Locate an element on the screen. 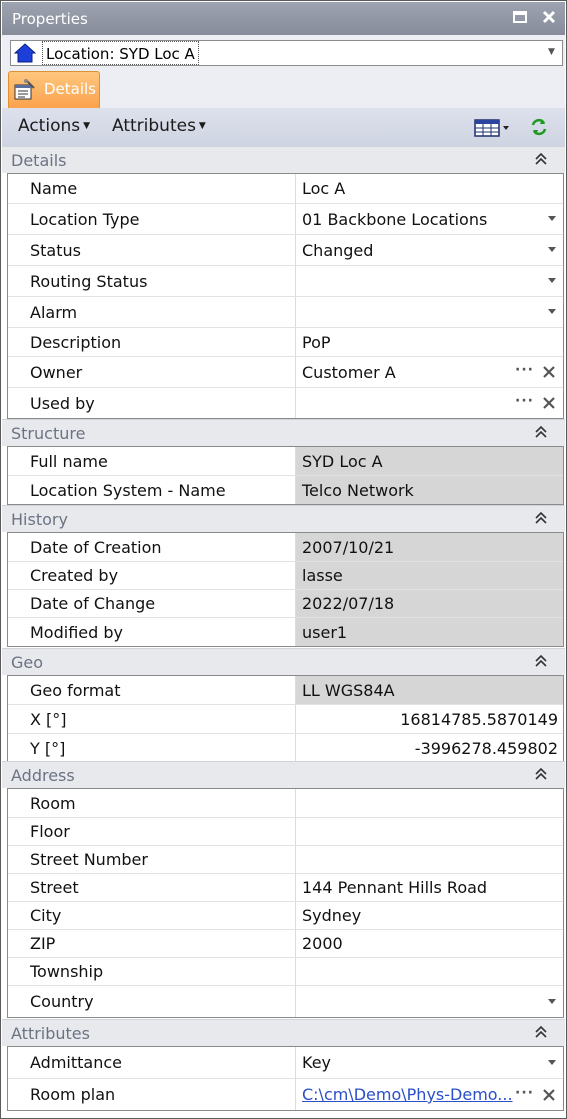  routing-status-select is located at coordinates (429, 281).